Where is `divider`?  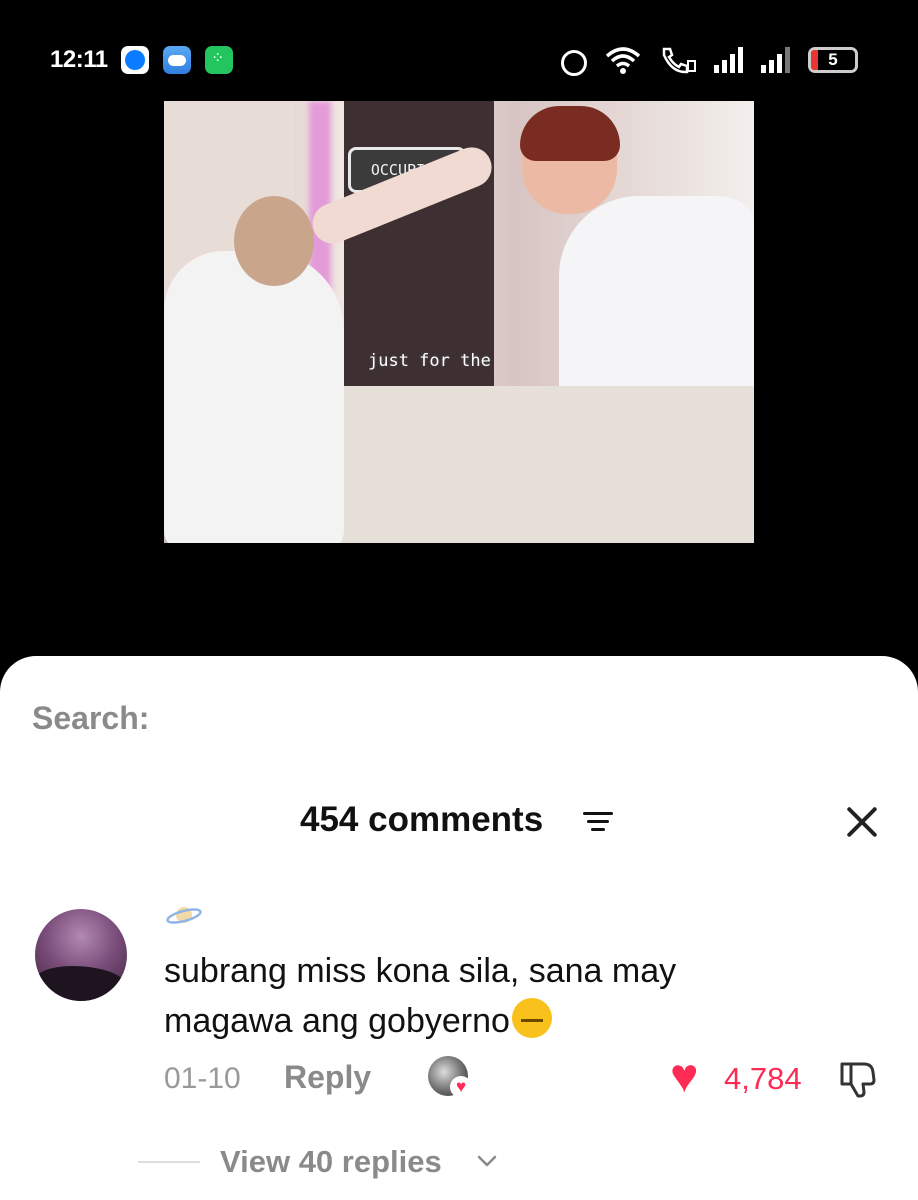 divider is located at coordinates (169, 1162).